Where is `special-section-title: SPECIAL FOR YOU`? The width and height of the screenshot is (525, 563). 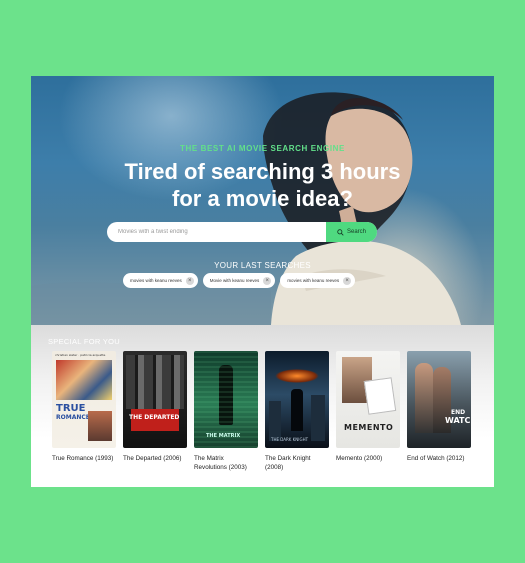 special-section-title: SPECIAL FOR YOU is located at coordinates (84, 341).